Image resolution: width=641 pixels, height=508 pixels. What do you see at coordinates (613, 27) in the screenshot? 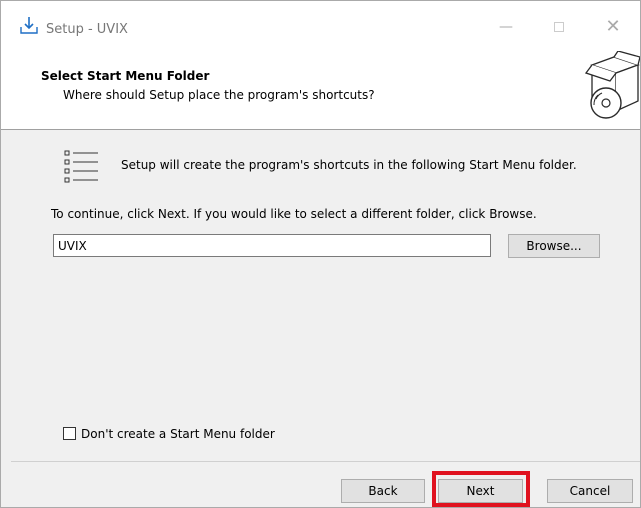
I see `close-icon: ✕` at bounding box center [613, 27].